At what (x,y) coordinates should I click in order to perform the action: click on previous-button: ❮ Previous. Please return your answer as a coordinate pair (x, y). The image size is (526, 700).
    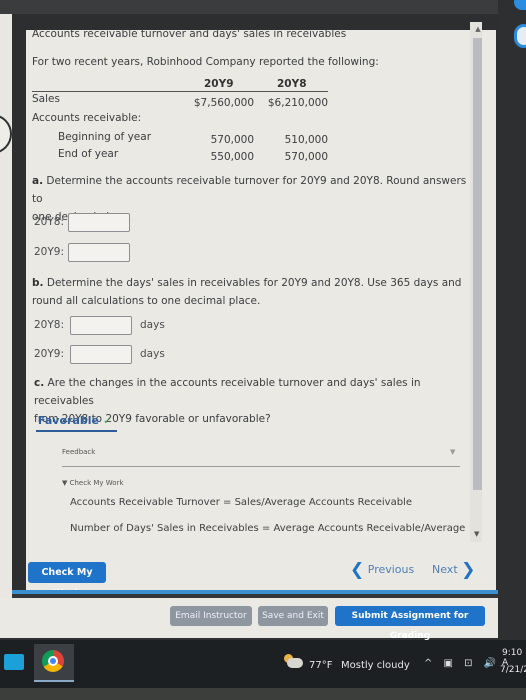
    Looking at the image, I should click on (382, 570).